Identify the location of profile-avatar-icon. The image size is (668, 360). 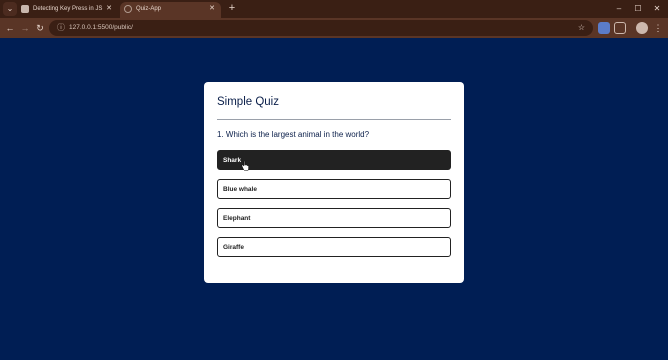
(642, 28).